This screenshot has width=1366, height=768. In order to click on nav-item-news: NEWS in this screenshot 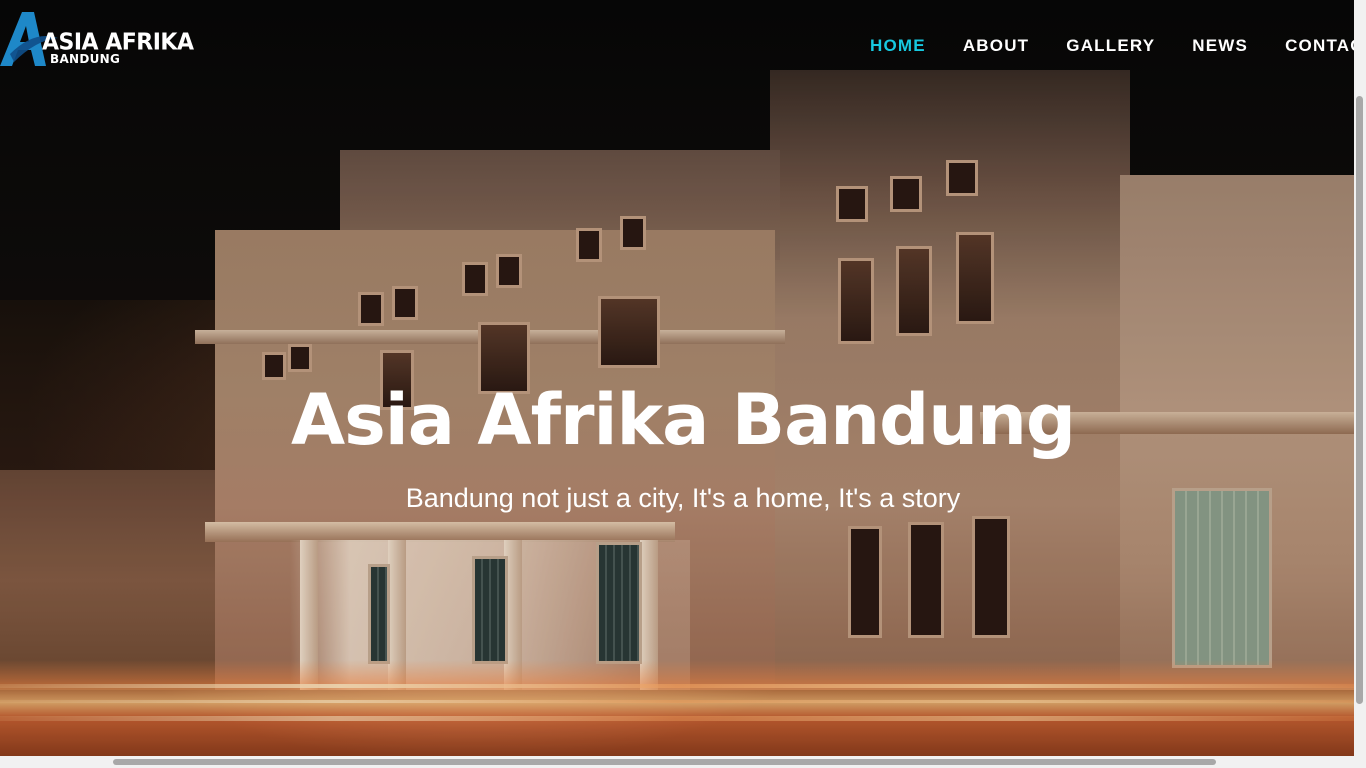, I will do `click(1220, 46)`.